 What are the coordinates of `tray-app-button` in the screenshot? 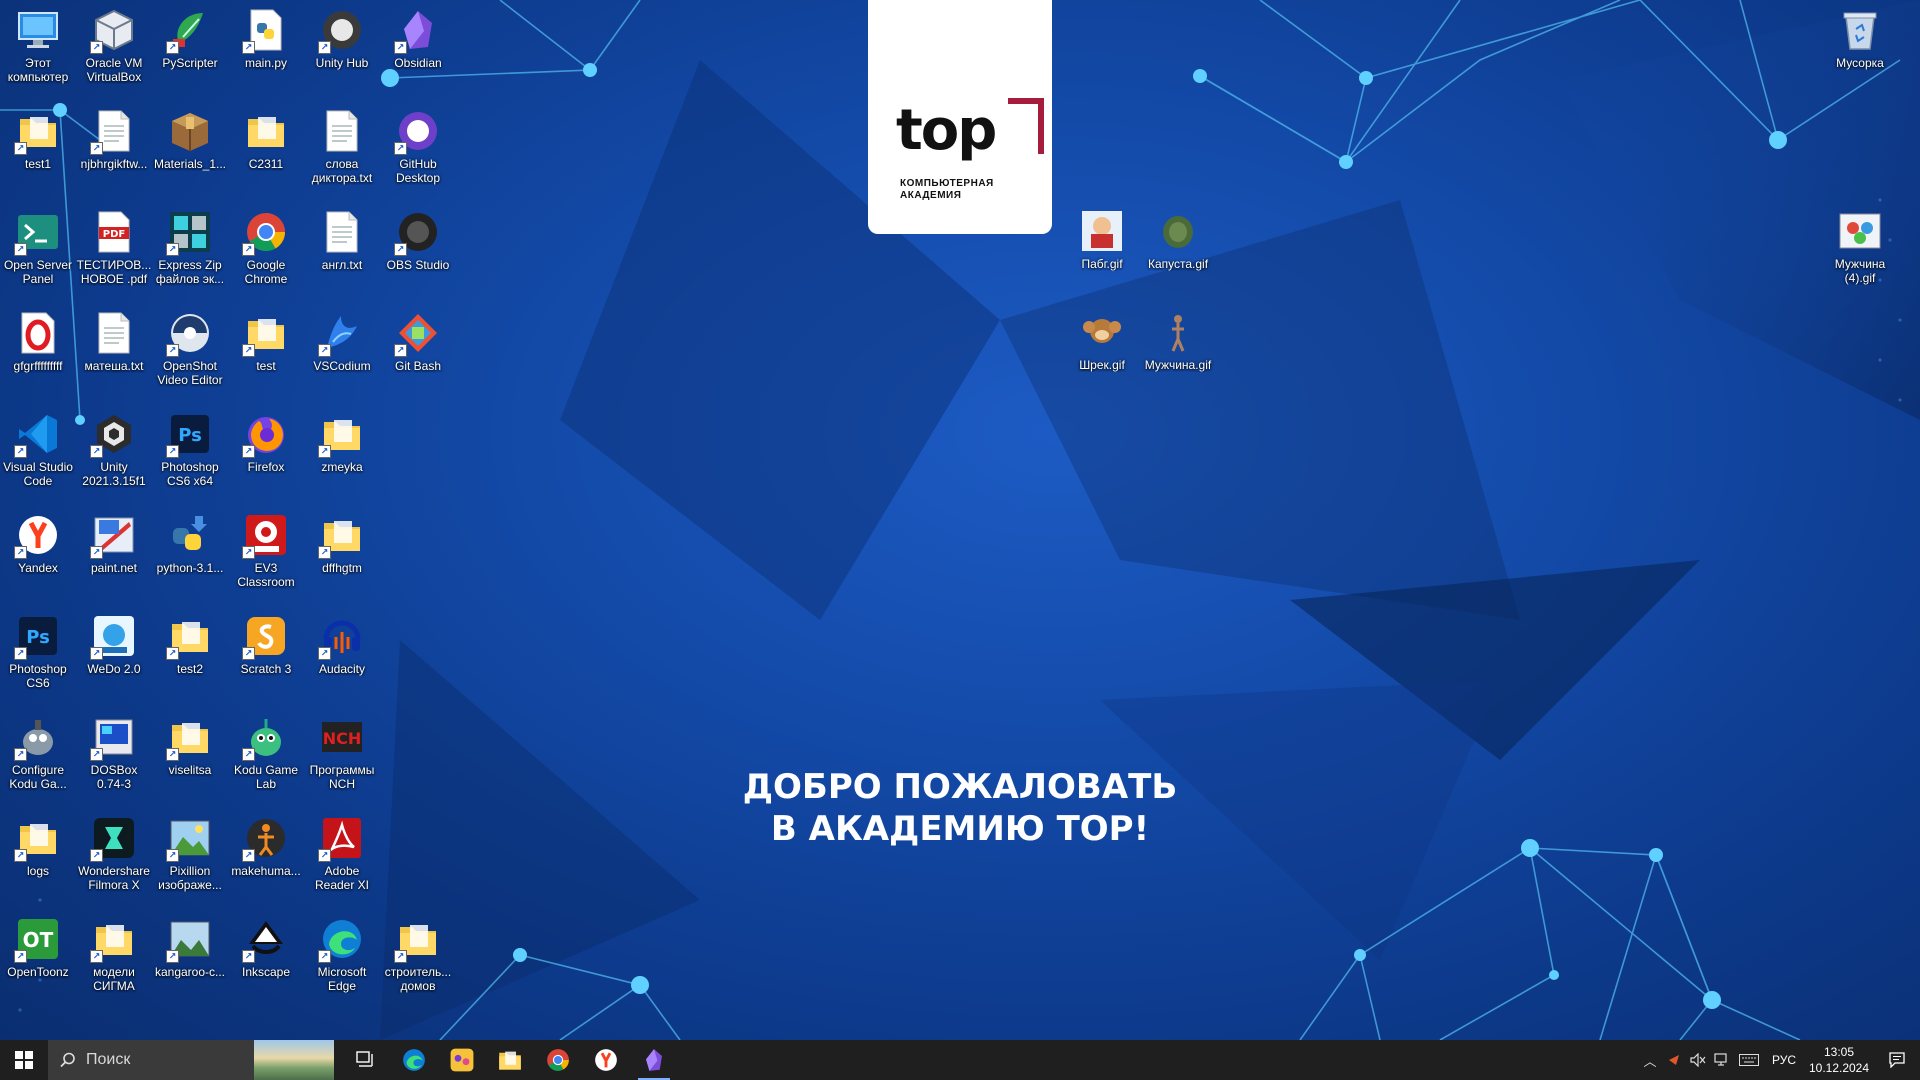 It's located at (1674, 1060).